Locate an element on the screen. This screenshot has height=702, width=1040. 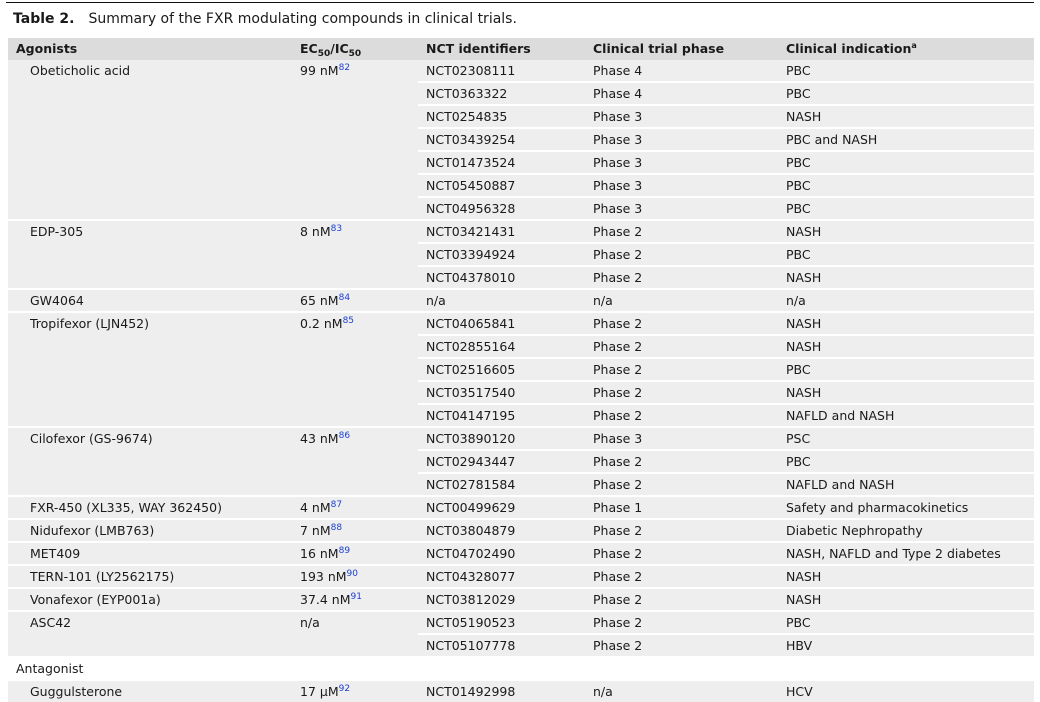
compound-name: EDP-305 is located at coordinates (150, 231).